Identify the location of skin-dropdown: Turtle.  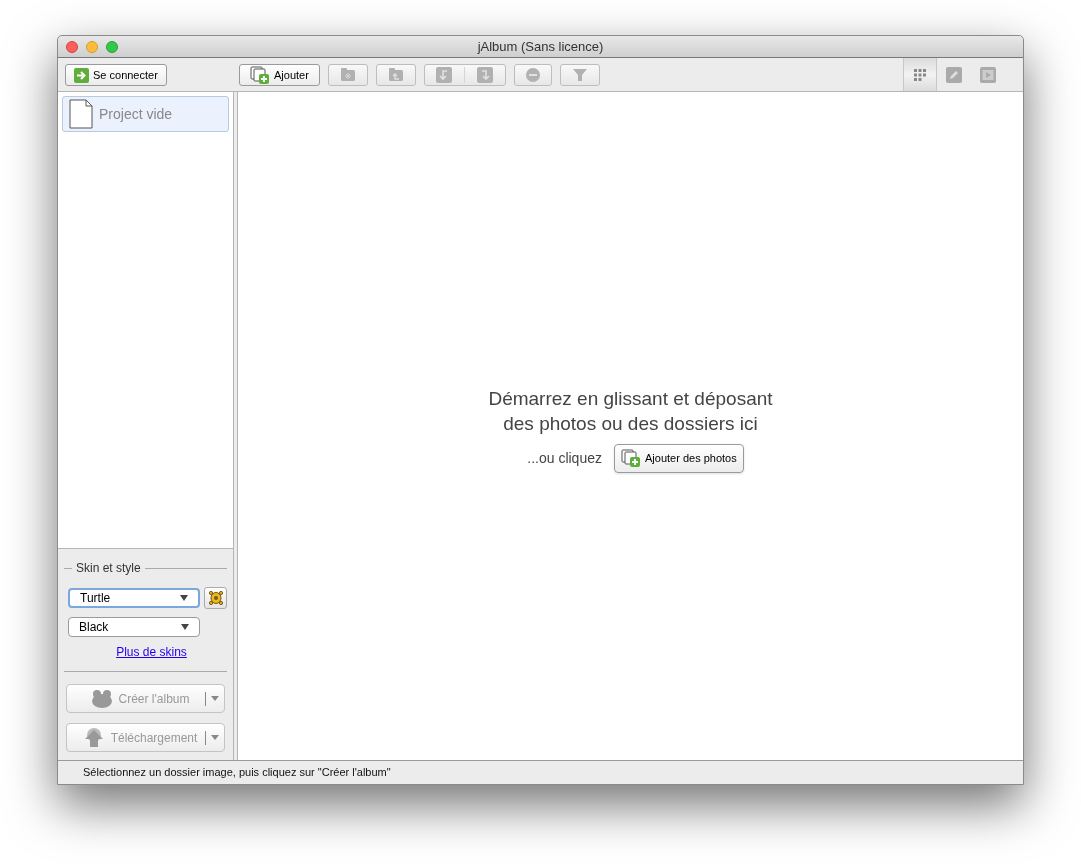
(134, 598).